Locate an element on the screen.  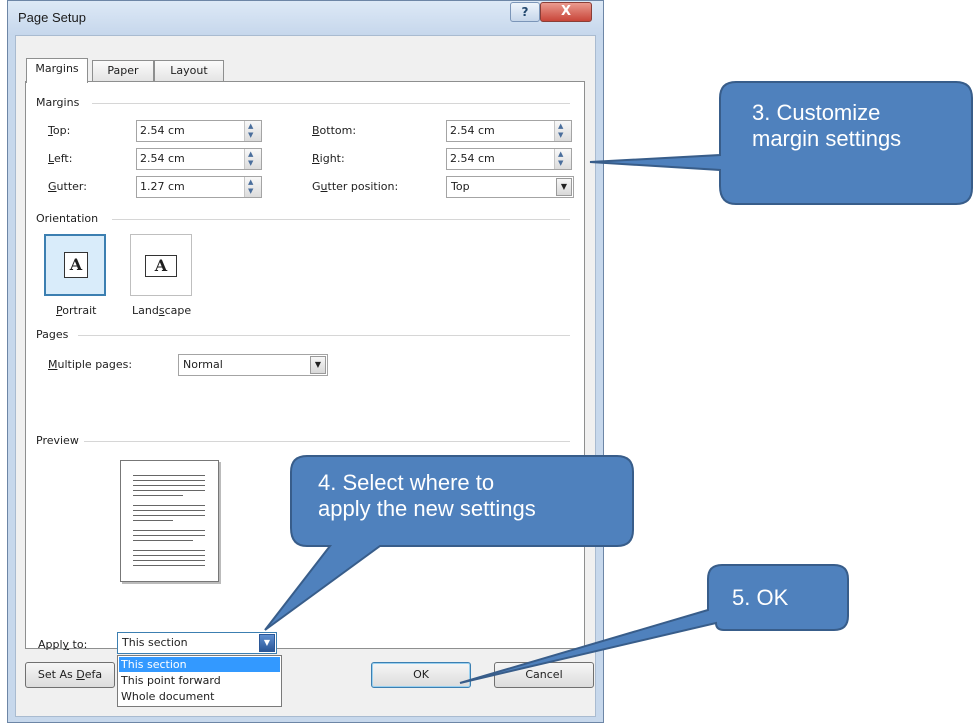
callout-margins-text: 3. Customize margin settings is located at coordinates (826, 126).